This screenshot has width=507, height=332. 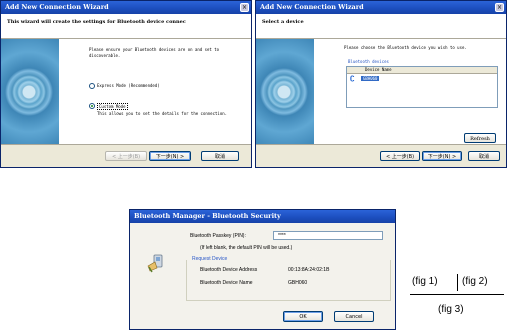 I want to click on device-address-value: 00:13:8A:24:02:1B, so click(x=309, y=270).